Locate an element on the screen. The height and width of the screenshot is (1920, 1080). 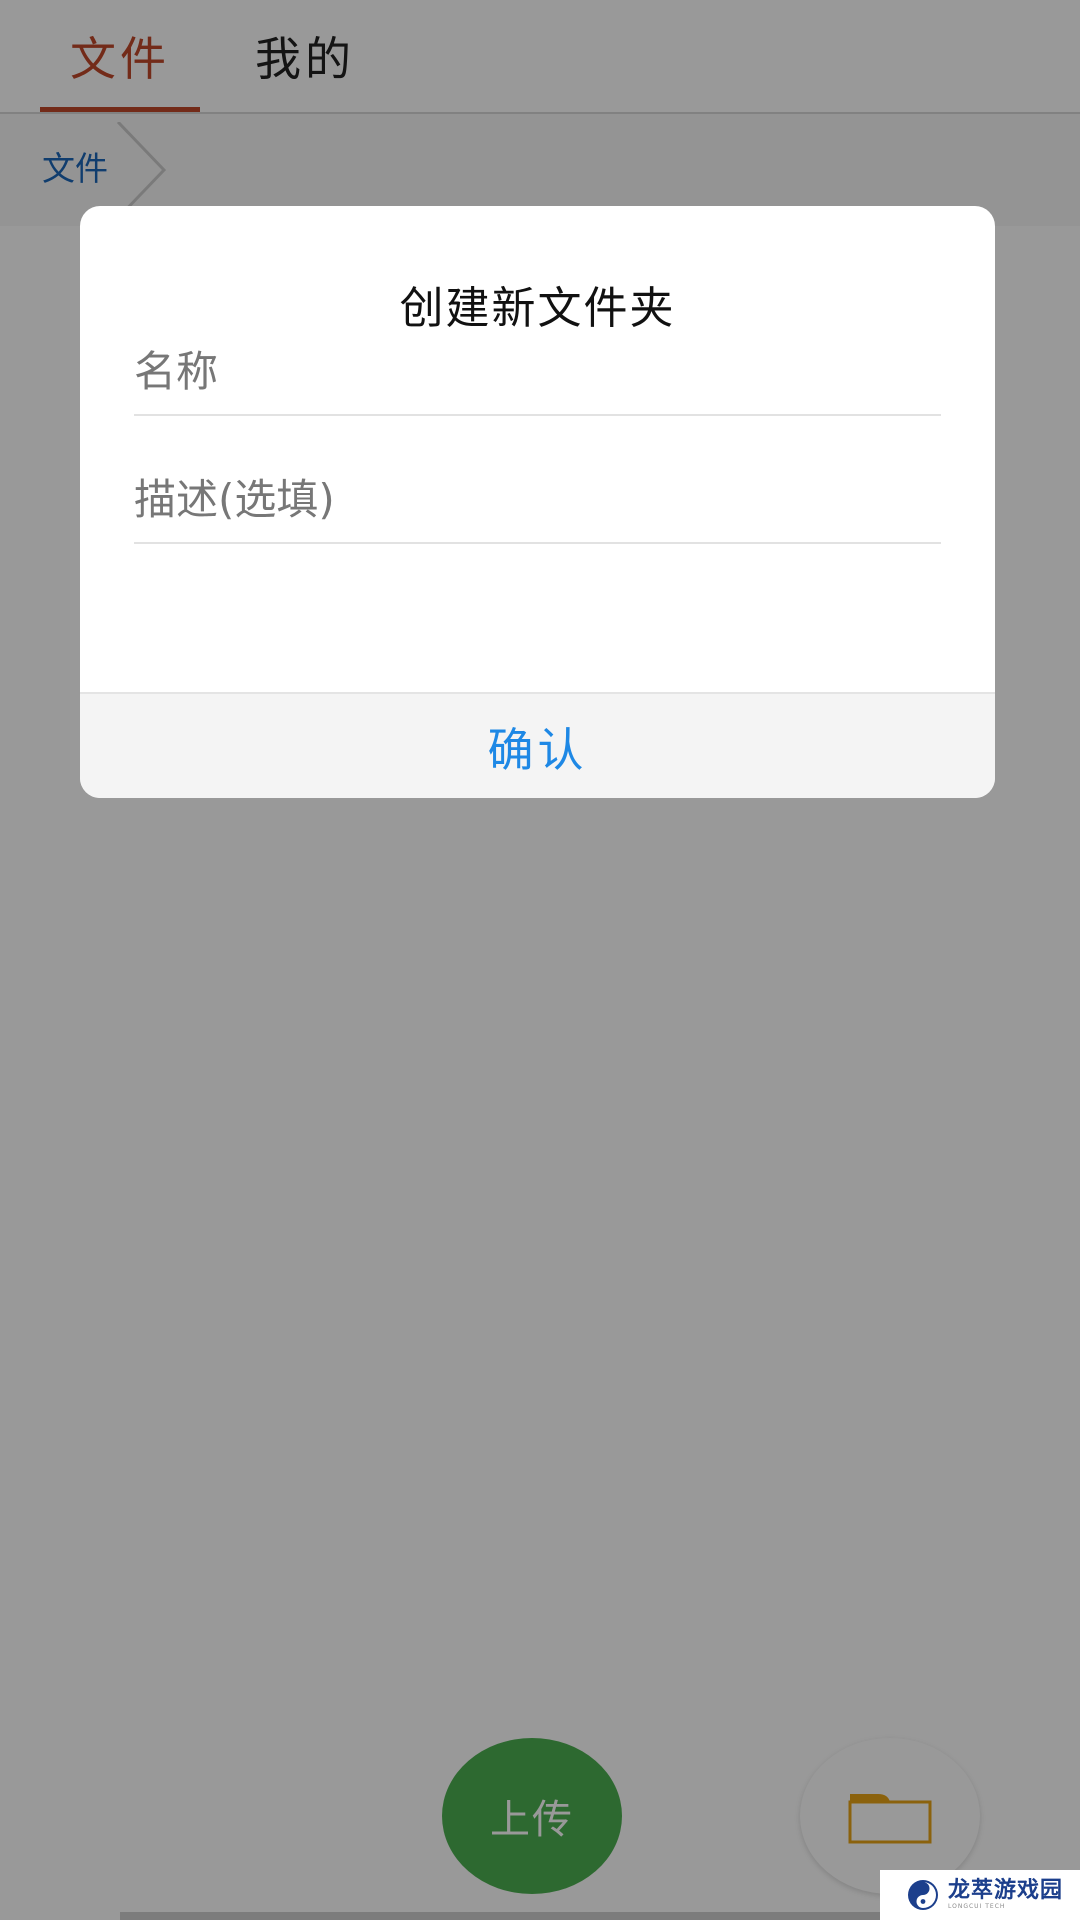
dialog-title: 创建新文件夹 is located at coordinates (537, 308).